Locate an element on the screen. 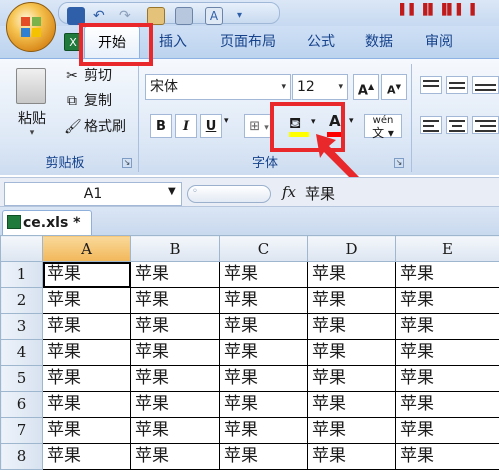 The width and height of the screenshot is (499, 470). row-header: 5 is located at coordinates (22, 379).